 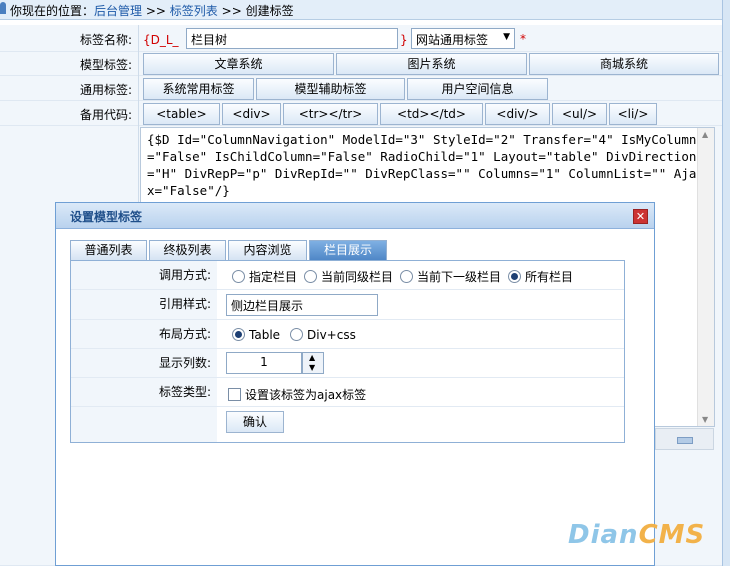 I want to click on row-confirm: 确认, so click(x=347, y=424).